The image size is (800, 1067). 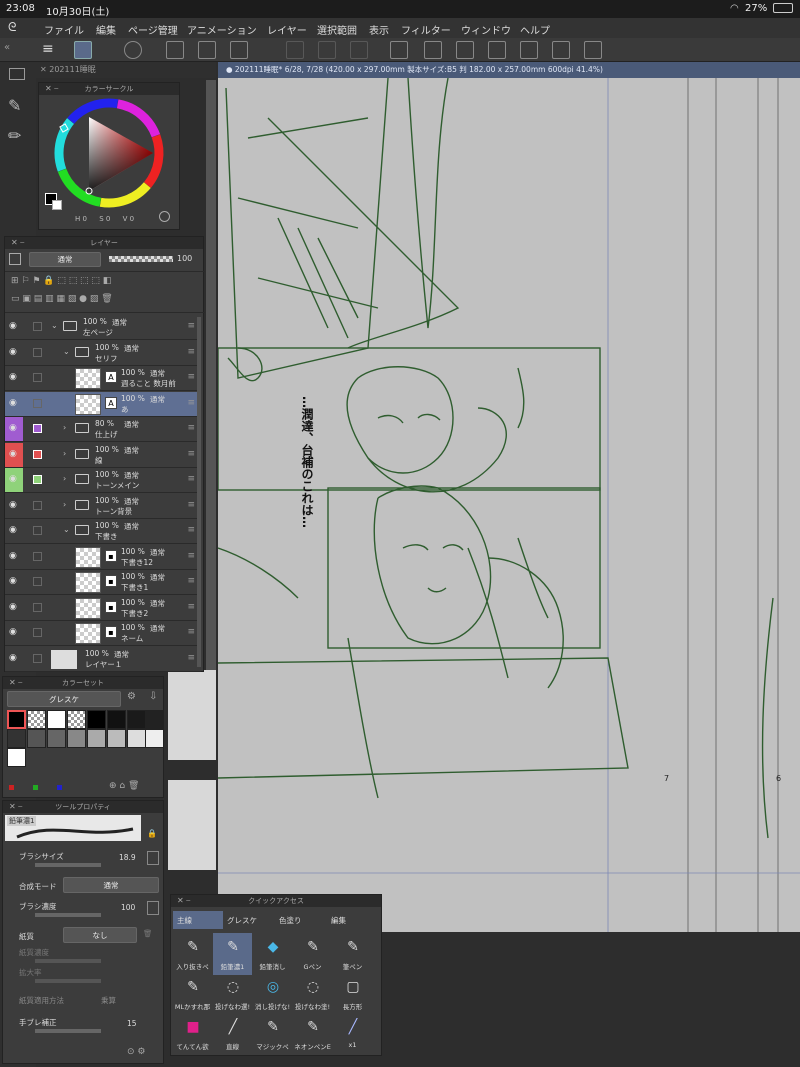 What do you see at coordinates (497, 50) in the screenshot?
I see `import-button` at bounding box center [497, 50].